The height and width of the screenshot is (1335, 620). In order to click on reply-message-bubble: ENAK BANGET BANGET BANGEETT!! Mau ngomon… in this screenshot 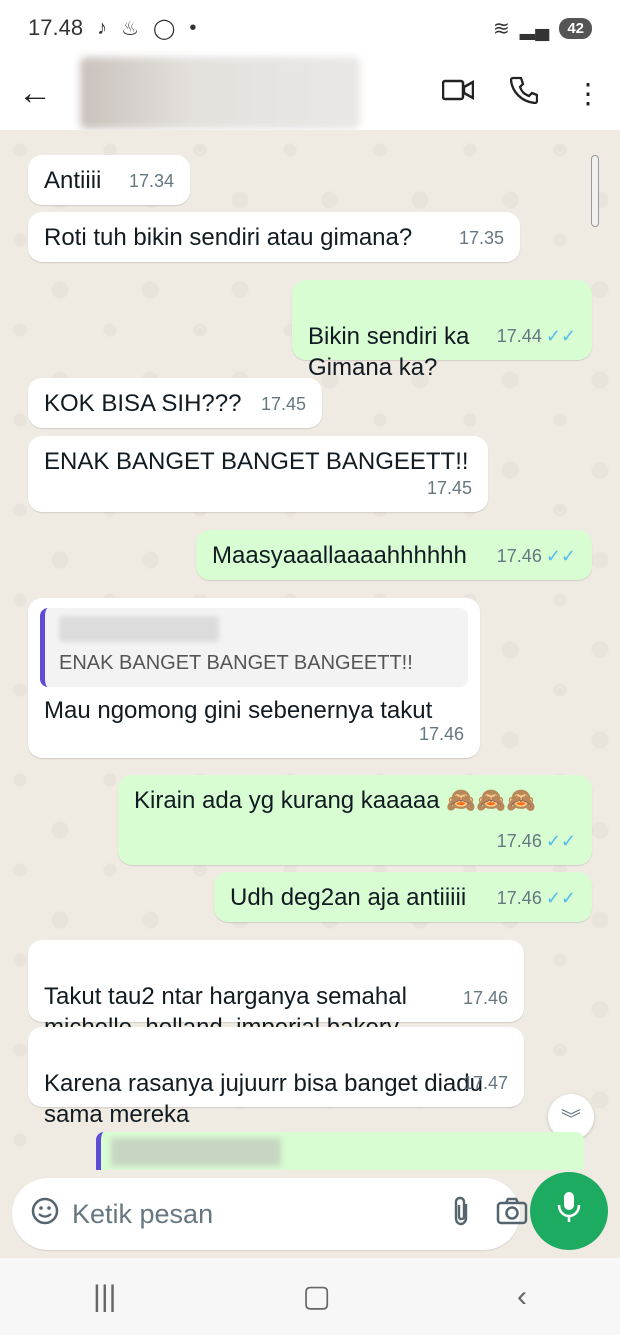, I will do `click(254, 678)`.